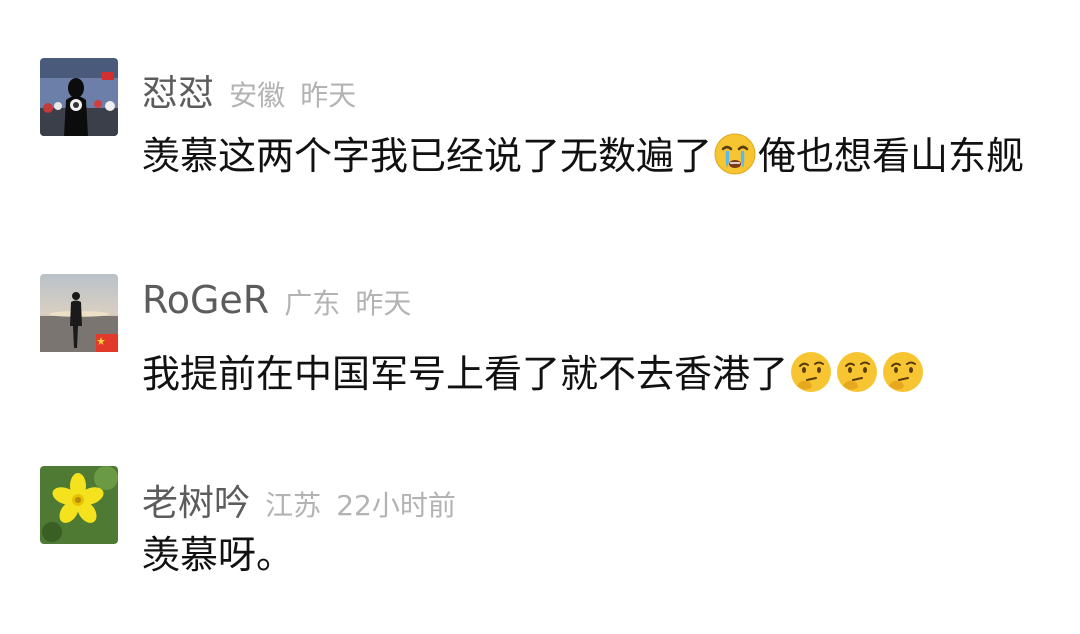 The width and height of the screenshot is (1080, 634). Describe the element at coordinates (427, 156) in the screenshot. I see `comment-text-part: 羡慕这两个字我已经说了无数遍了` at that location.